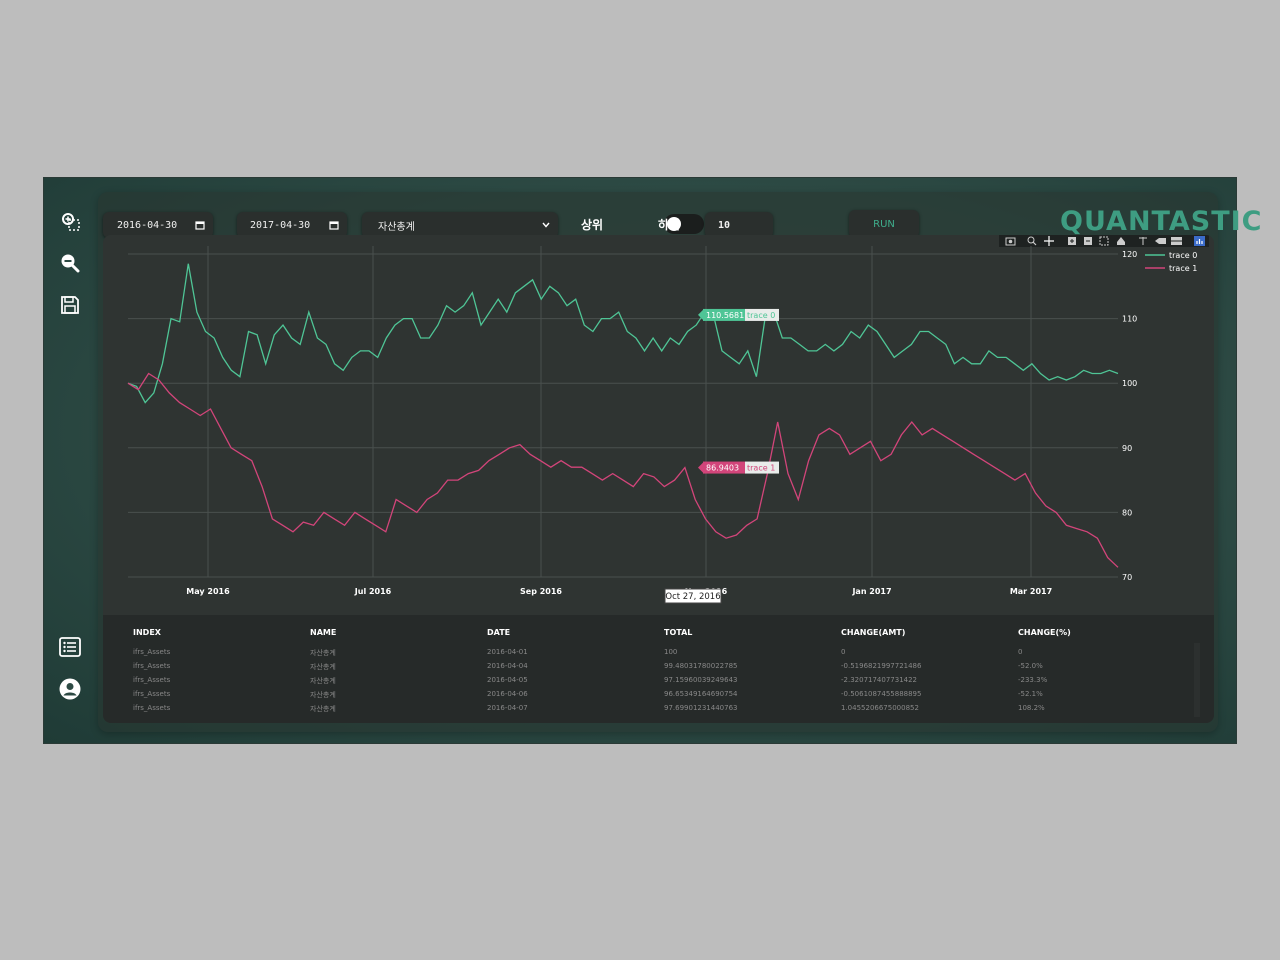 Image resolution: width=1280 pixels, height=960 pixels. I want to click on table-cell: -0.5196821997721486, so click(881, 666).